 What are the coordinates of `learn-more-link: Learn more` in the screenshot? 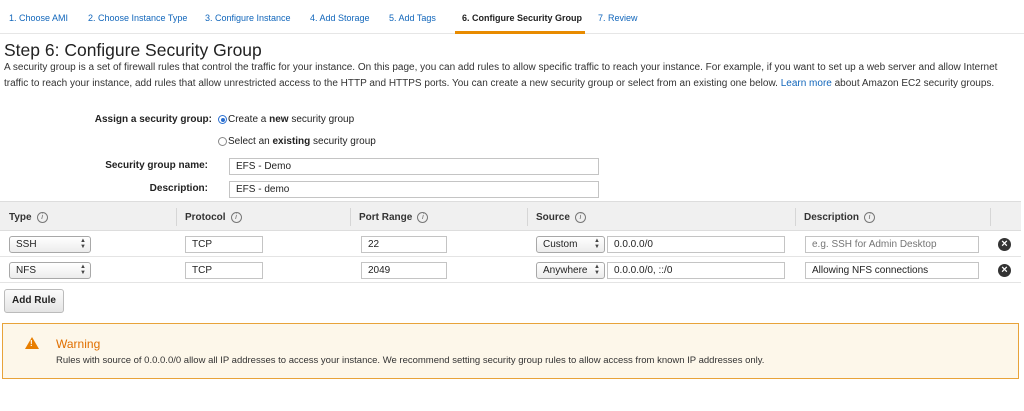 It's located at (806, 83).